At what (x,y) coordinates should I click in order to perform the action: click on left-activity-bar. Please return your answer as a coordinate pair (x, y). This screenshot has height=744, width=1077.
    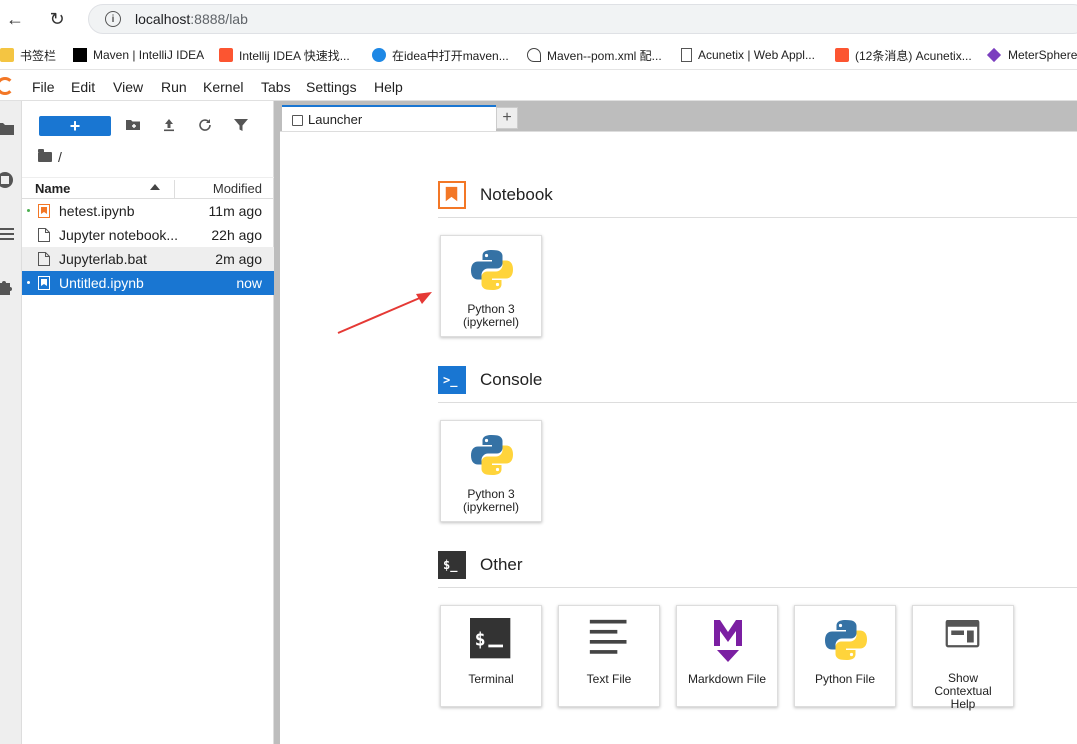
    Looking at the image, I should click on (11, 422).